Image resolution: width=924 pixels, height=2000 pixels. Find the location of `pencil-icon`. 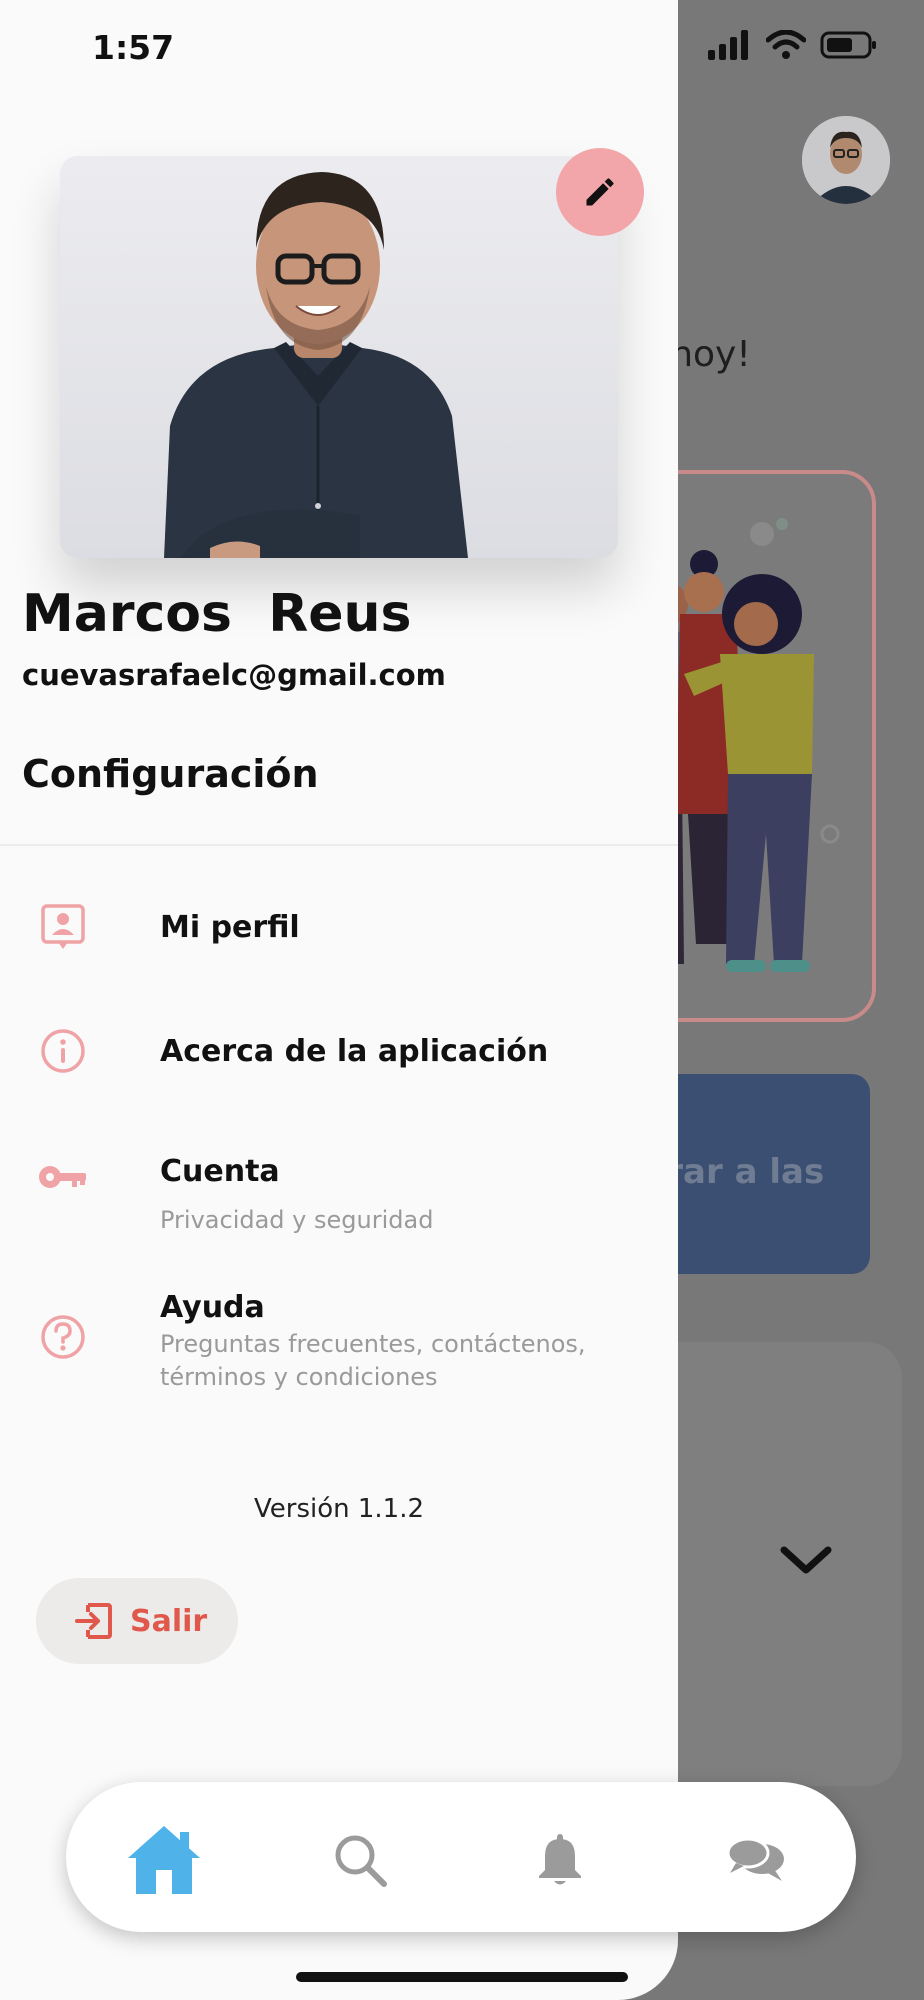

pencil-icon is located at coordinates (600, 192).